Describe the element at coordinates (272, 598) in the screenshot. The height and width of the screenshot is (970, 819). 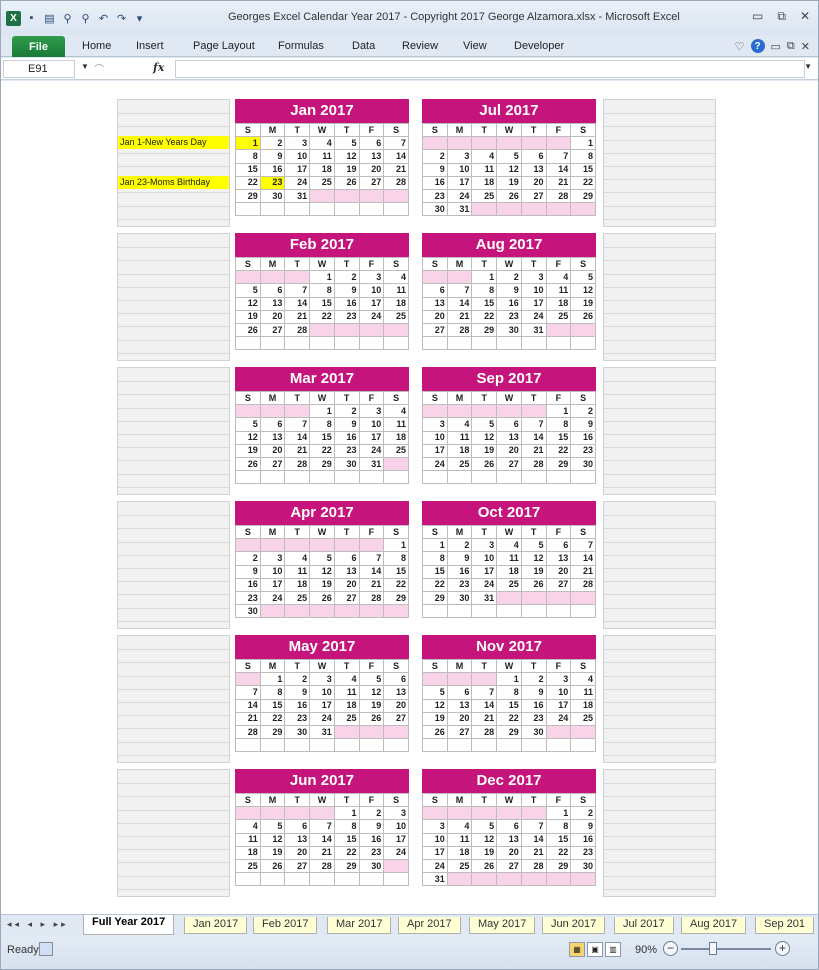
I see `day-cell: 24` at that location.